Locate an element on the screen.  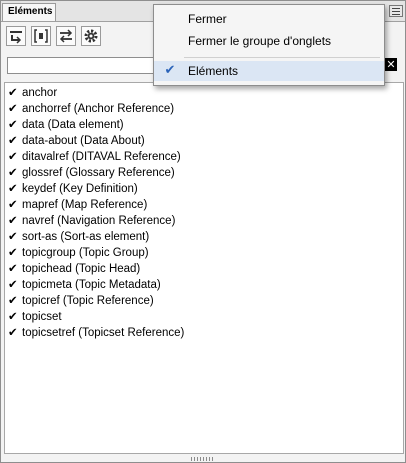
list-item: ✔ topichead (Topic Head) is located at coordinates (74, 268).